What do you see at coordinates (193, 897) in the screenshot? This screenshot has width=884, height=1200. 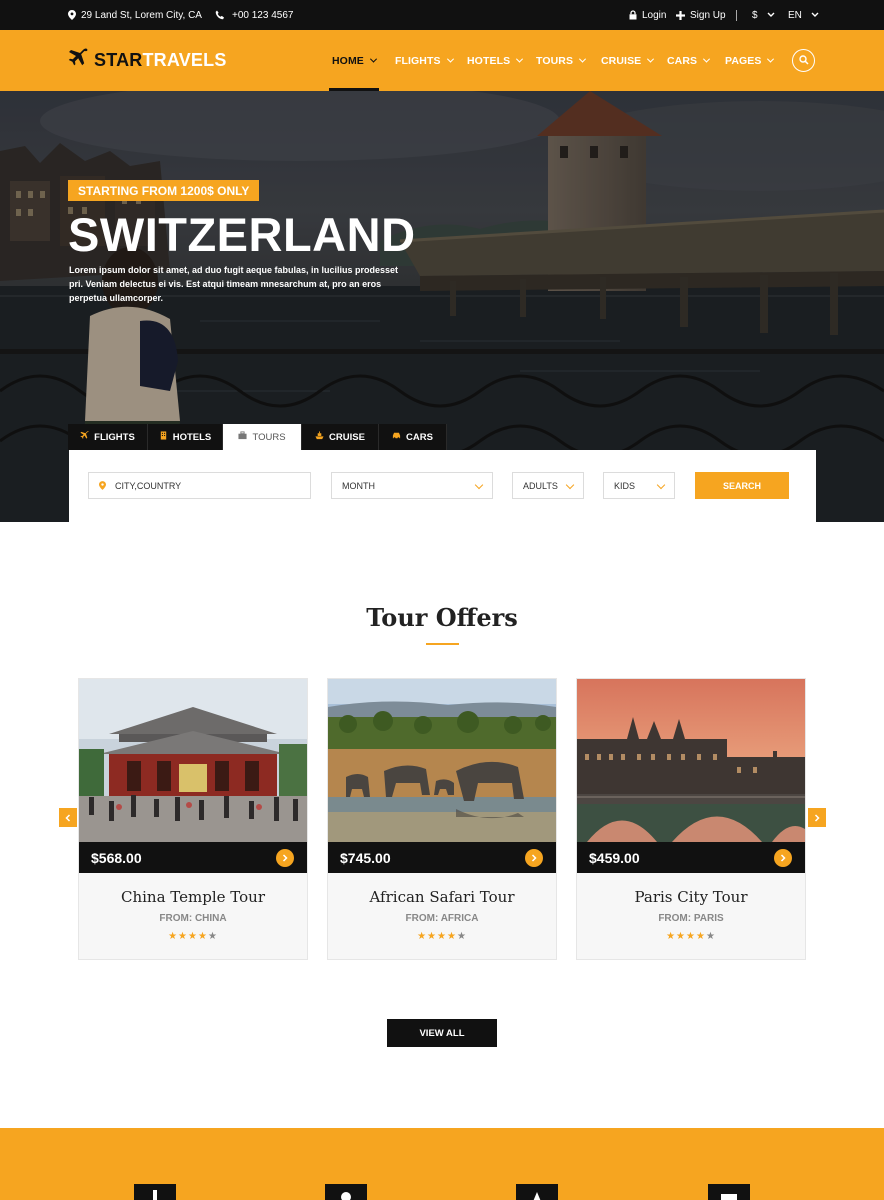 I see `tour-name: China Temple Tour` at bounding box center [193, 897].